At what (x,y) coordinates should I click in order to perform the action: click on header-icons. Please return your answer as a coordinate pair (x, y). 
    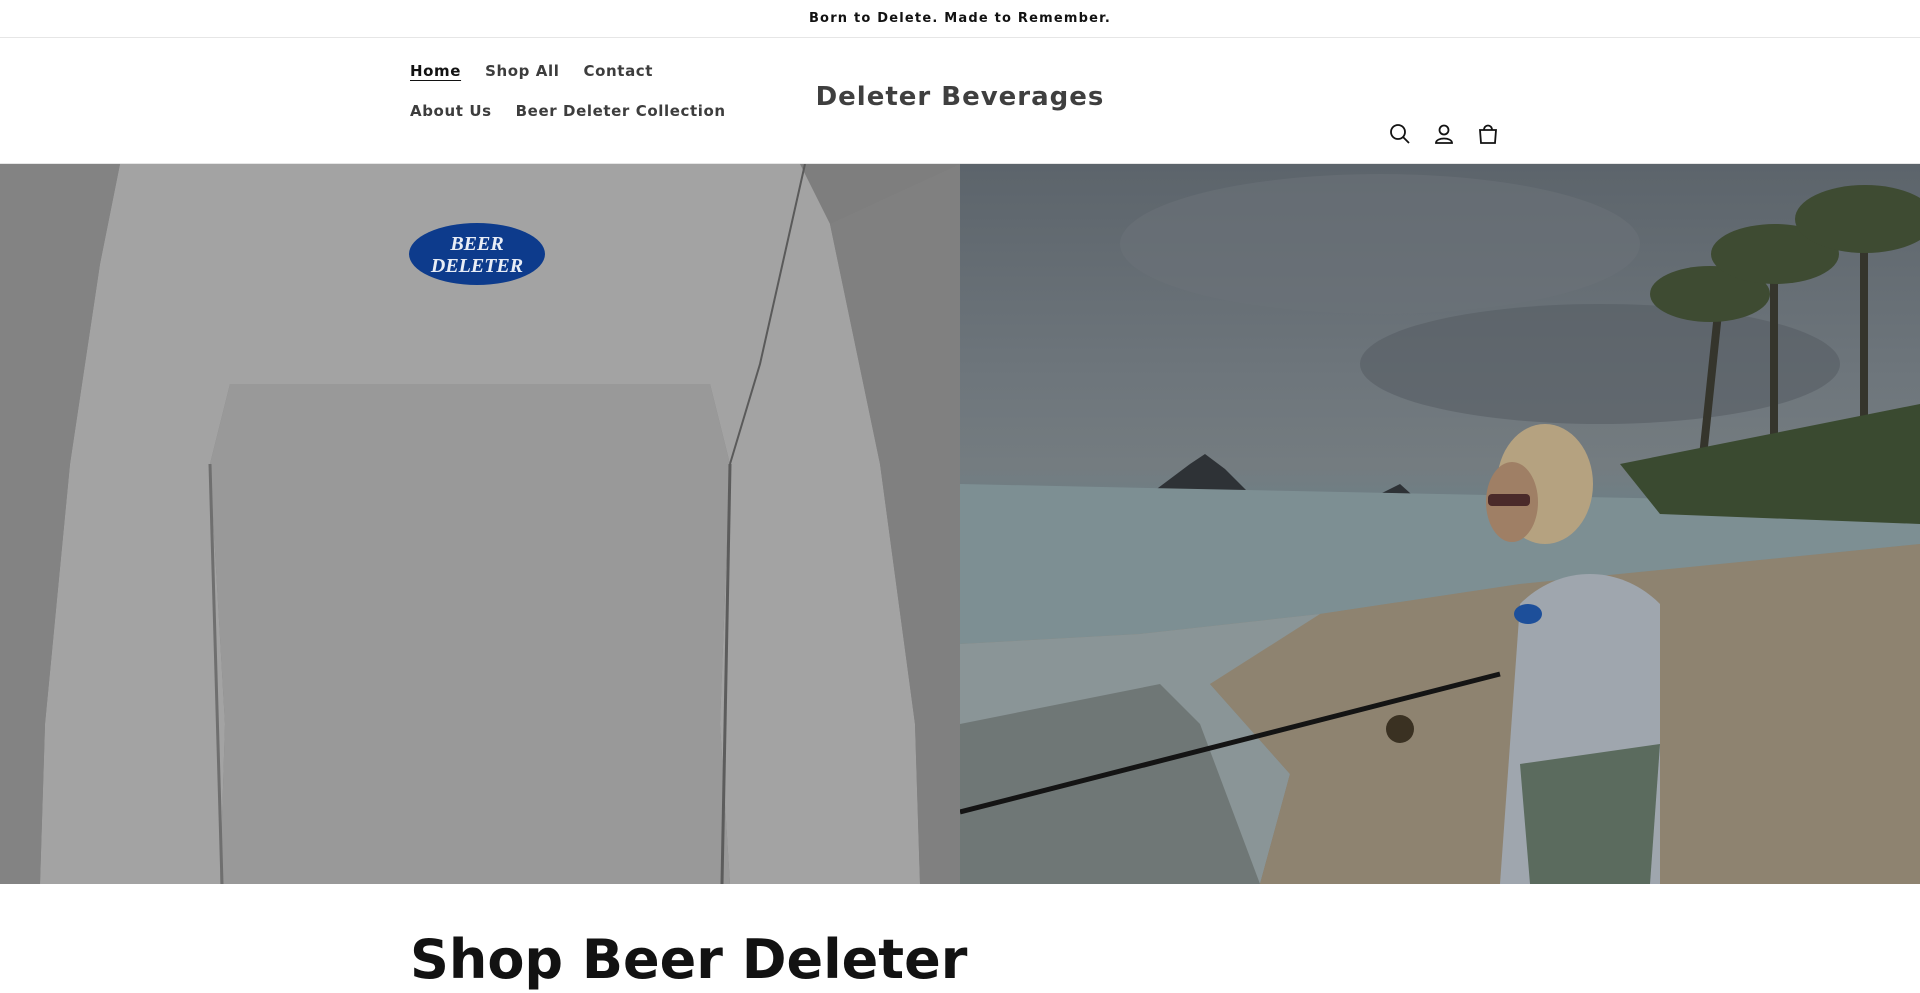
    Looking at the image, I should click on (1444, 134).